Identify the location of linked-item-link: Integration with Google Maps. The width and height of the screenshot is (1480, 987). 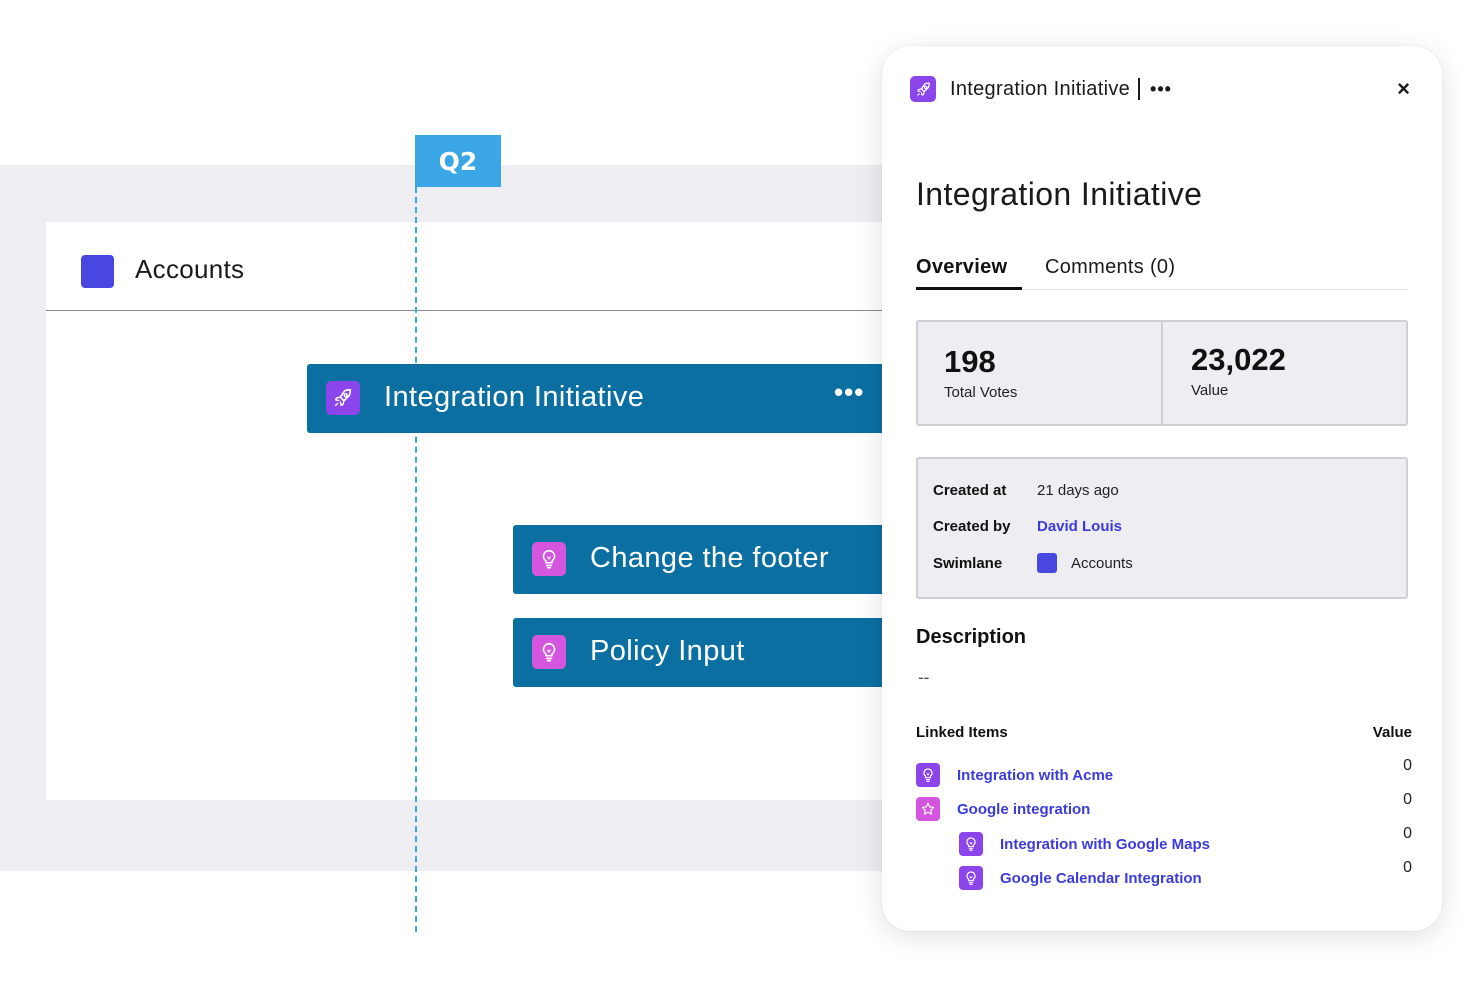
(1105, 844).